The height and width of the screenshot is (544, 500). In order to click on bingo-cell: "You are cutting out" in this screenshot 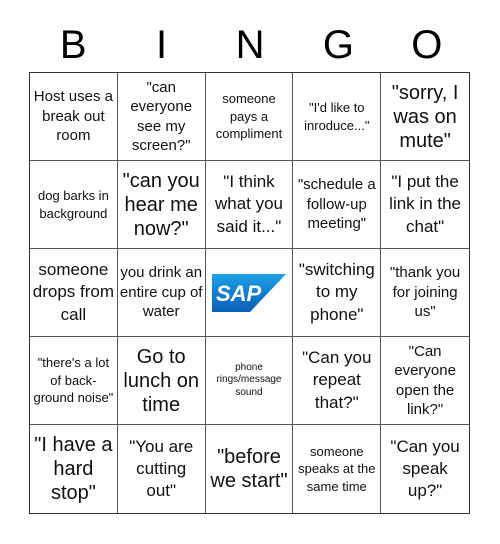, I will do `click(162, 469)`.